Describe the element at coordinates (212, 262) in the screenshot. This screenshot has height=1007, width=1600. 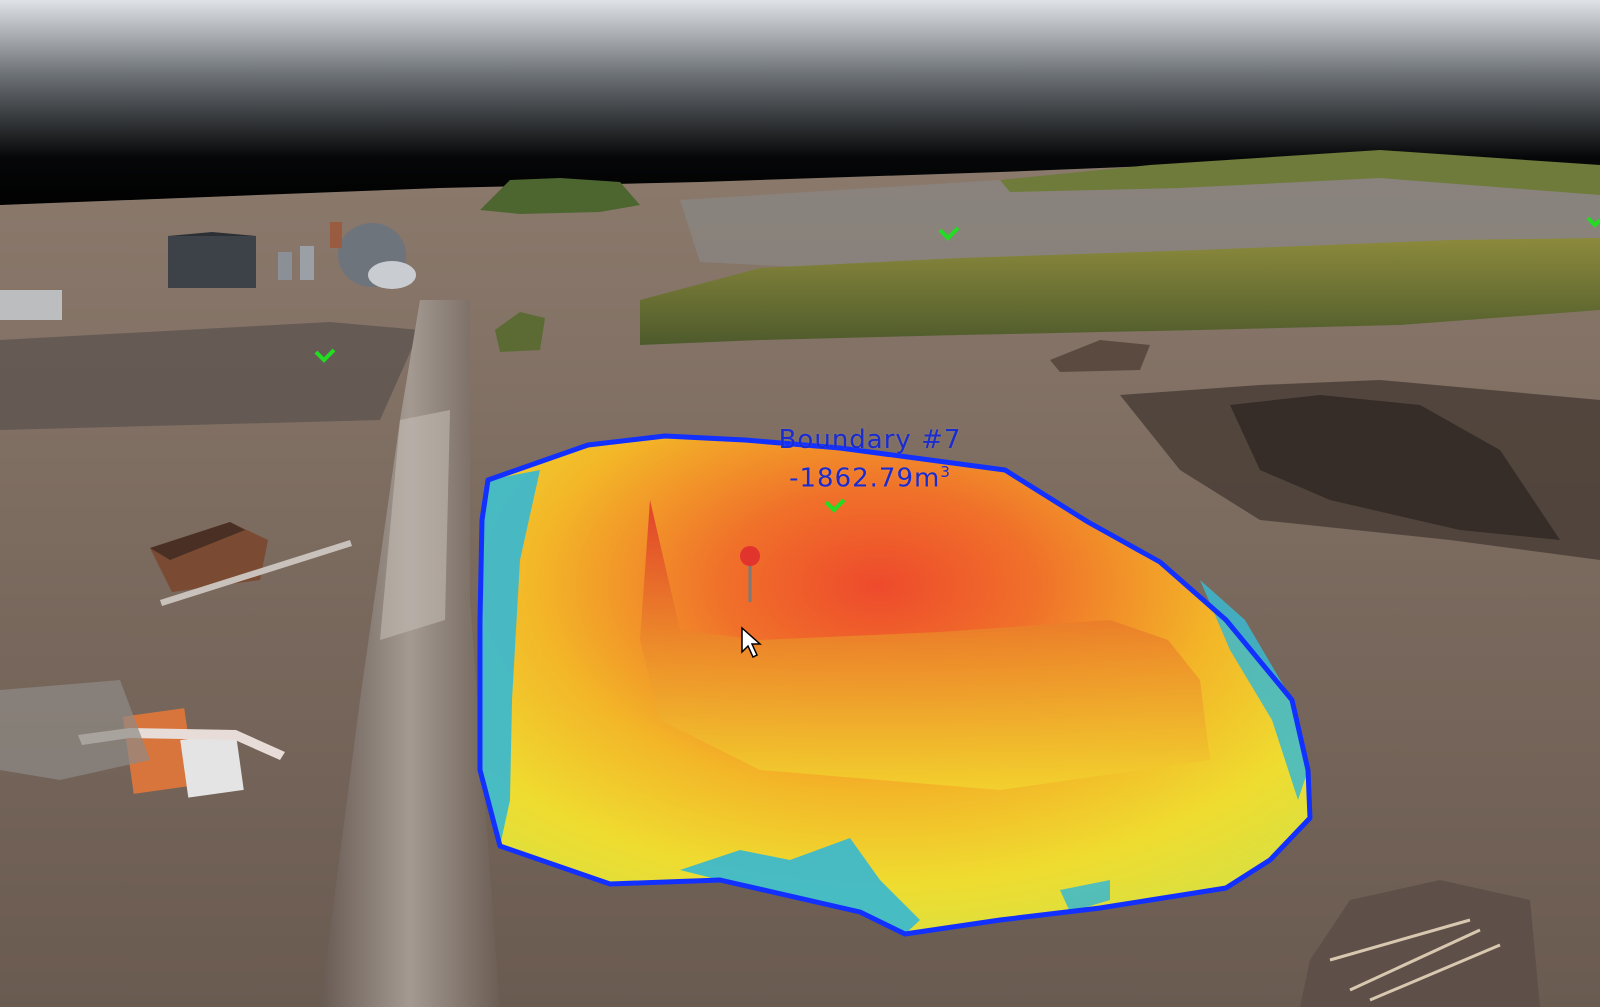
I see `shed-building` at that location.